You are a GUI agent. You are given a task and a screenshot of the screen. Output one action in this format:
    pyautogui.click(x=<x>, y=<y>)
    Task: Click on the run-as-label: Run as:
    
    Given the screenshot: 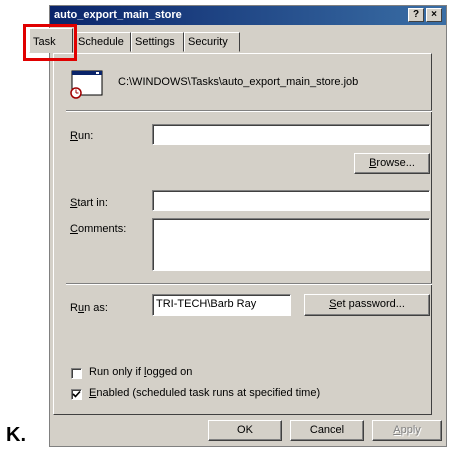 What is the action you would take?
    pyautogui.click(x=89, y=308)
    